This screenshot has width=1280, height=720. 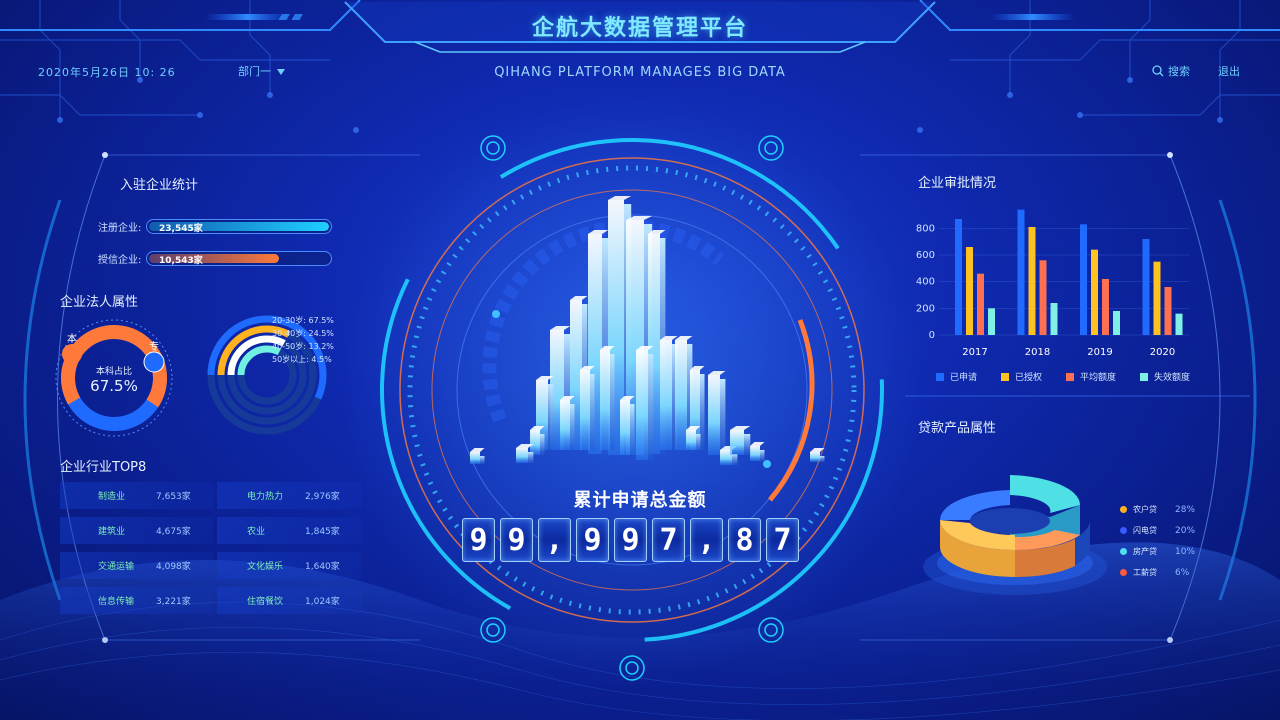 I want to click on legend-item: 闪电贷 20%, so click(x=1157, y=530).